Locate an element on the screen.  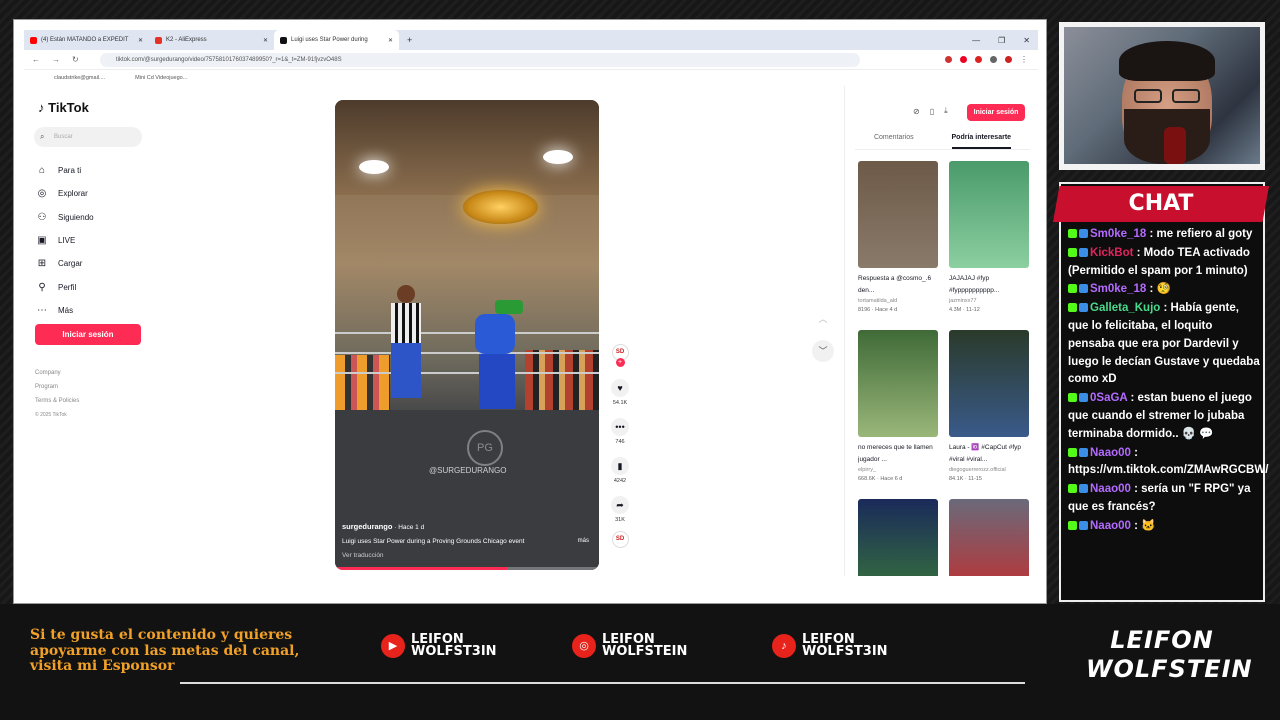
sound-avatar: SD is located at coordinates (620, 539).